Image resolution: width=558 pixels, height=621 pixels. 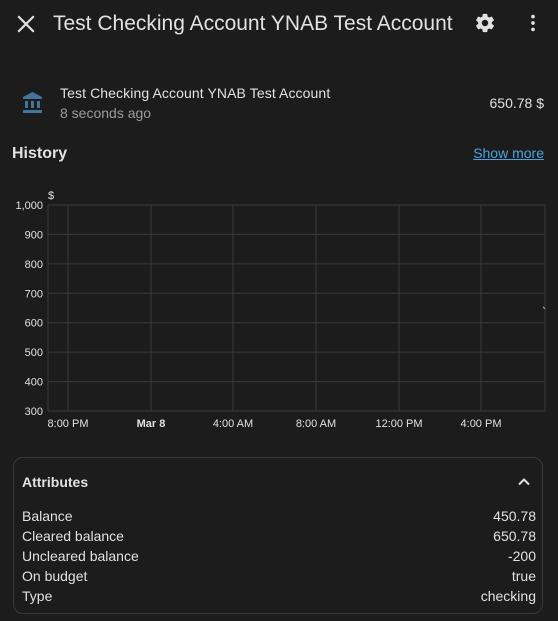 What do you see at coordinates (34, 353) in the screenshot?
I see `y-tick-label: 500` at bounding box center [34, 353].